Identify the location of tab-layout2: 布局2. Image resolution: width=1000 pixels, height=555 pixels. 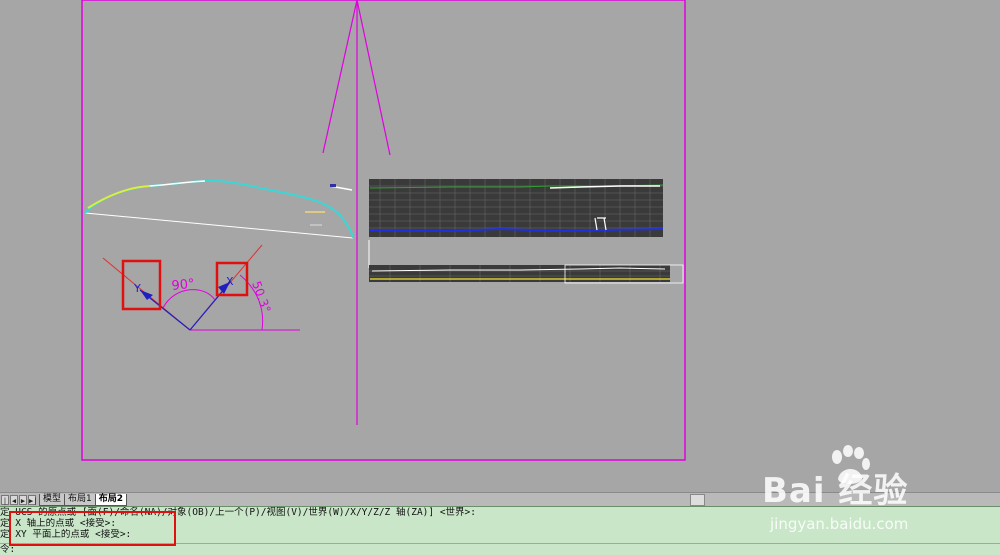
(111, 499).